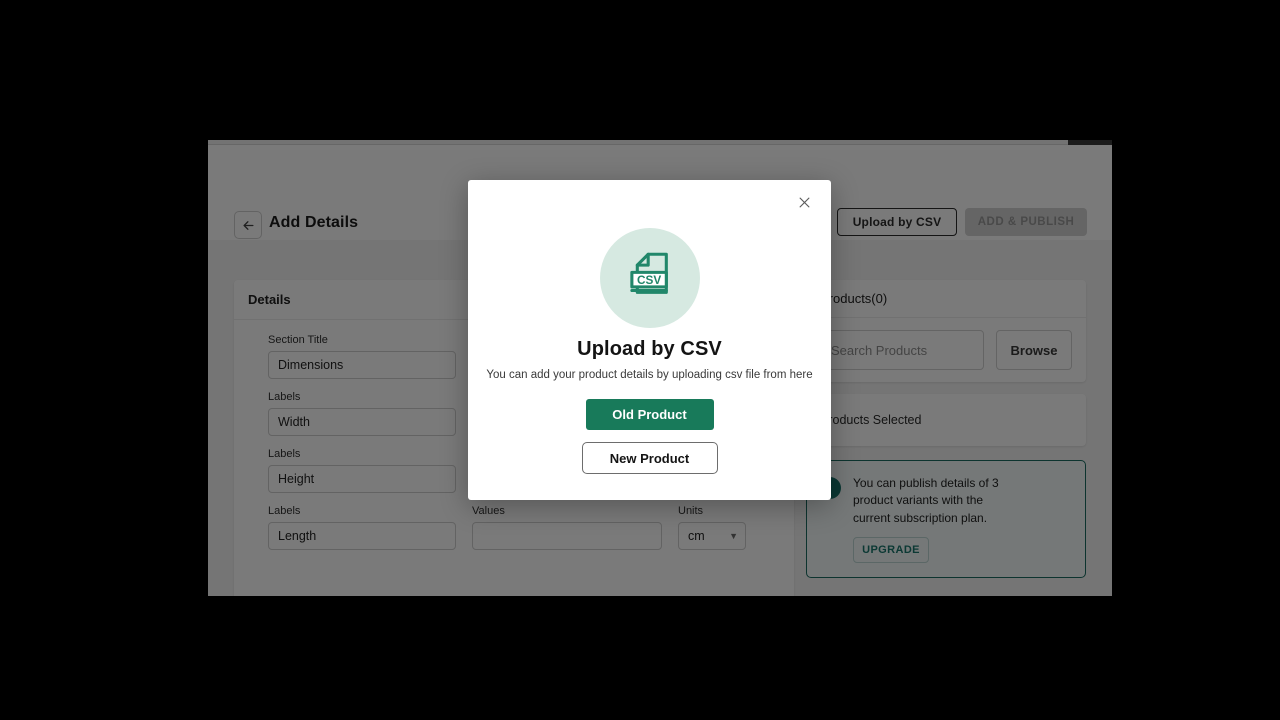  Describe the element at coordinates (649, 349) in the screenshot. I see `modal-title: Upload by CSV` at that location.